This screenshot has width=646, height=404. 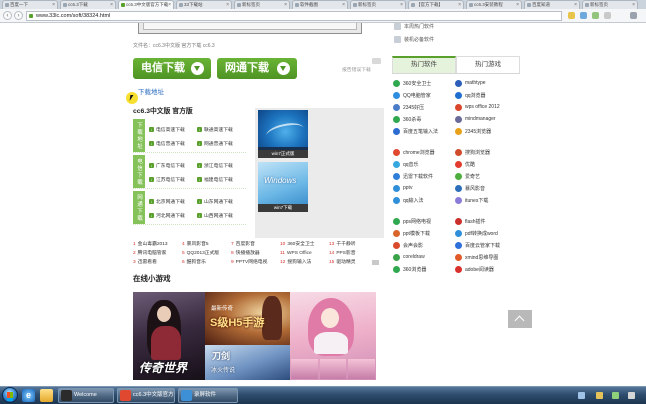 I want to click on browser-tab: 【官方下载】 ×, so click(x=436, y=4).